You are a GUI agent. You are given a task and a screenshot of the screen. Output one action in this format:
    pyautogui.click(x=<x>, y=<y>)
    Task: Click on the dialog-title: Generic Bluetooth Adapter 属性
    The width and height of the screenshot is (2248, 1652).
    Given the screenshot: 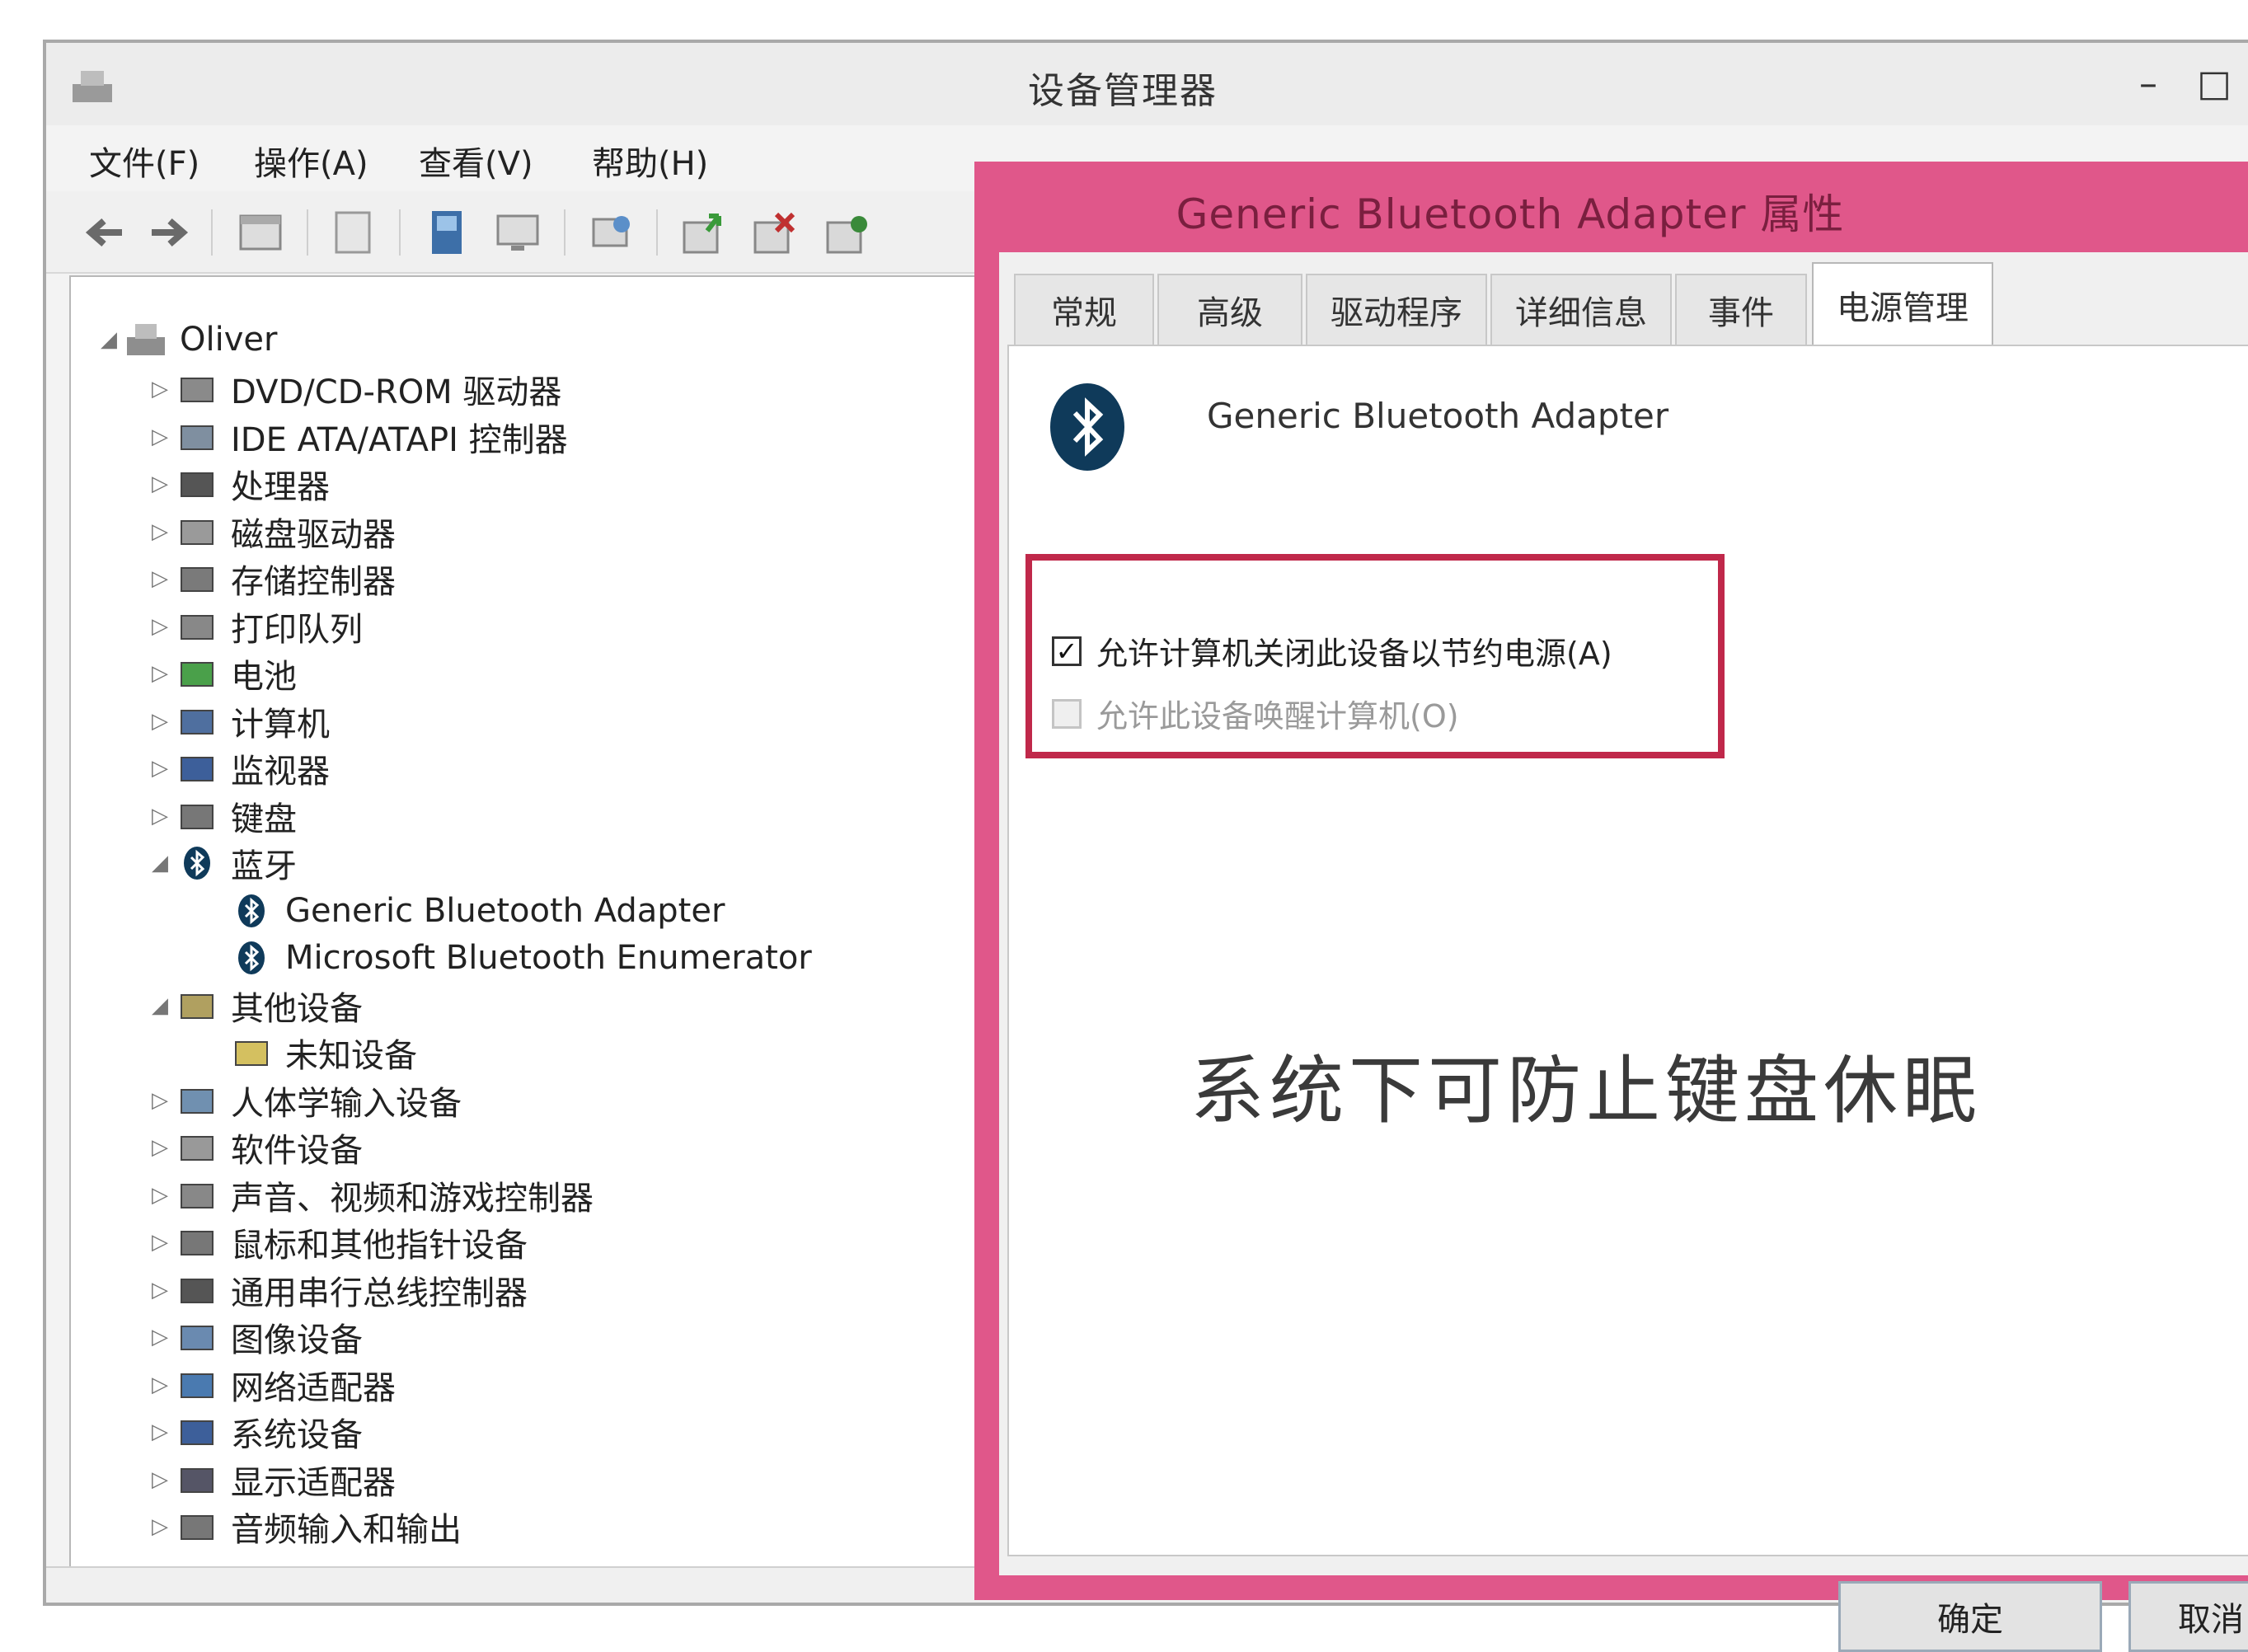 What is the action you would take?
    pyautogui.click(x=1611, y=211)
    